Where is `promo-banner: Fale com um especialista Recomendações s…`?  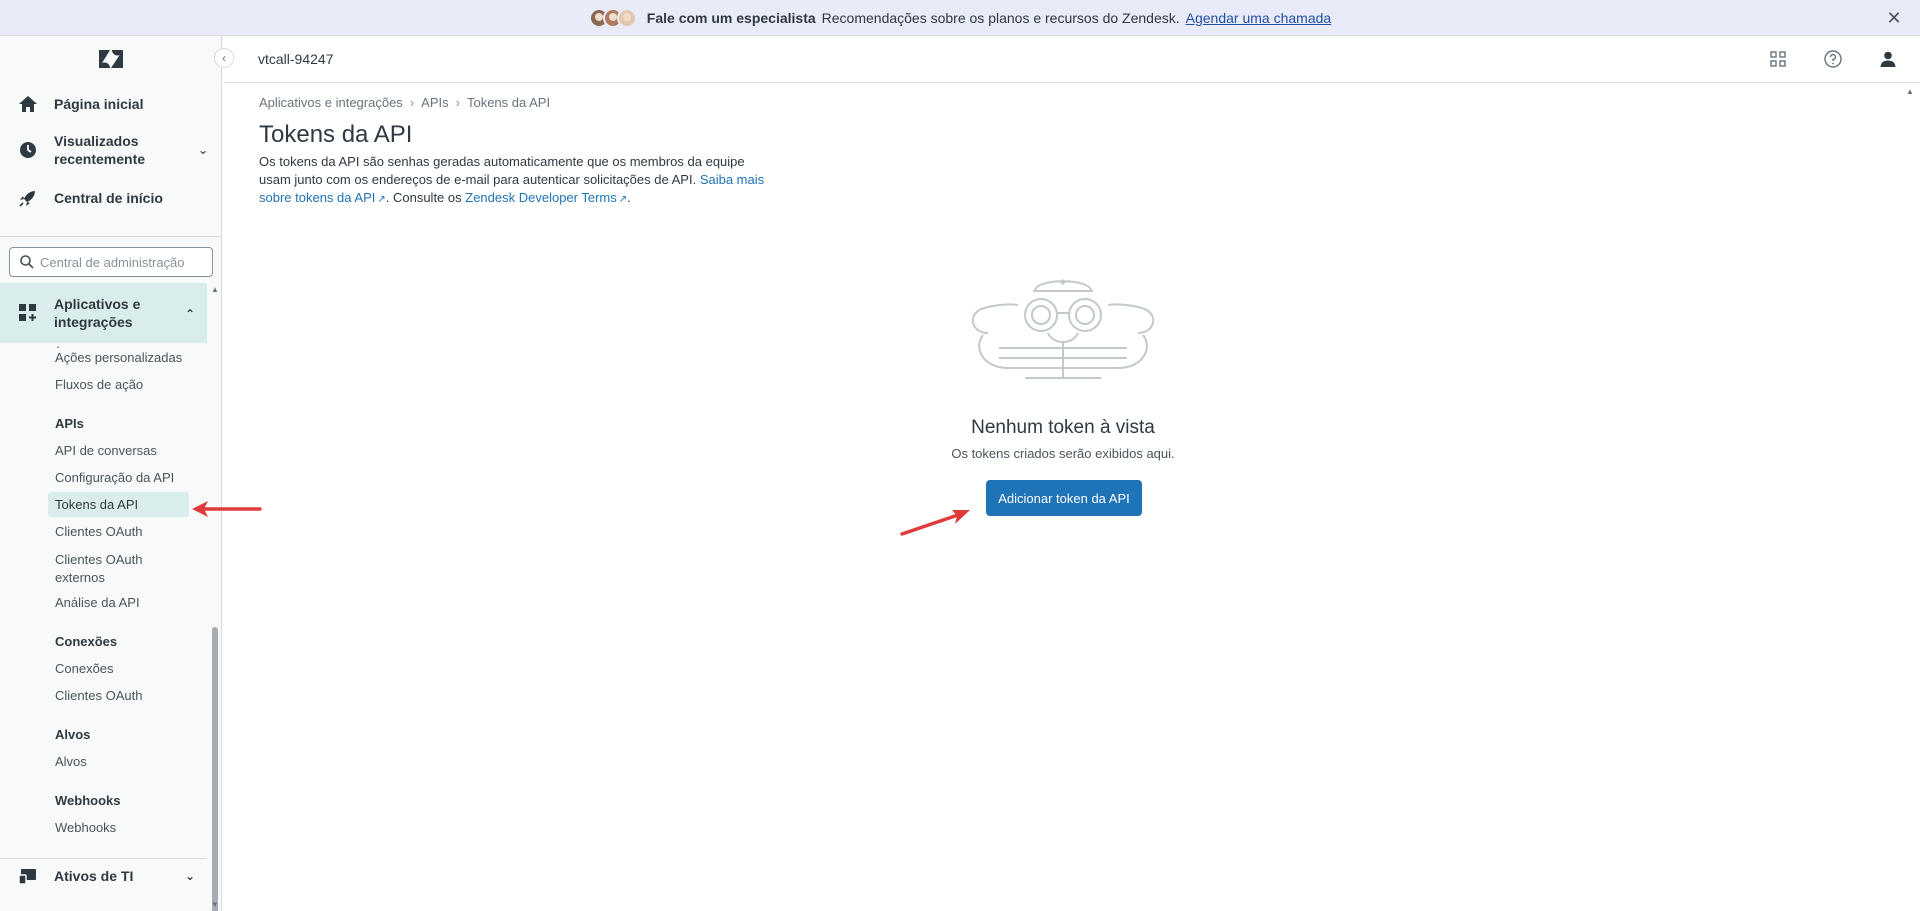 promo-banner: Fale com um especialista Recomendações s… is located at coordinates (960, 18).